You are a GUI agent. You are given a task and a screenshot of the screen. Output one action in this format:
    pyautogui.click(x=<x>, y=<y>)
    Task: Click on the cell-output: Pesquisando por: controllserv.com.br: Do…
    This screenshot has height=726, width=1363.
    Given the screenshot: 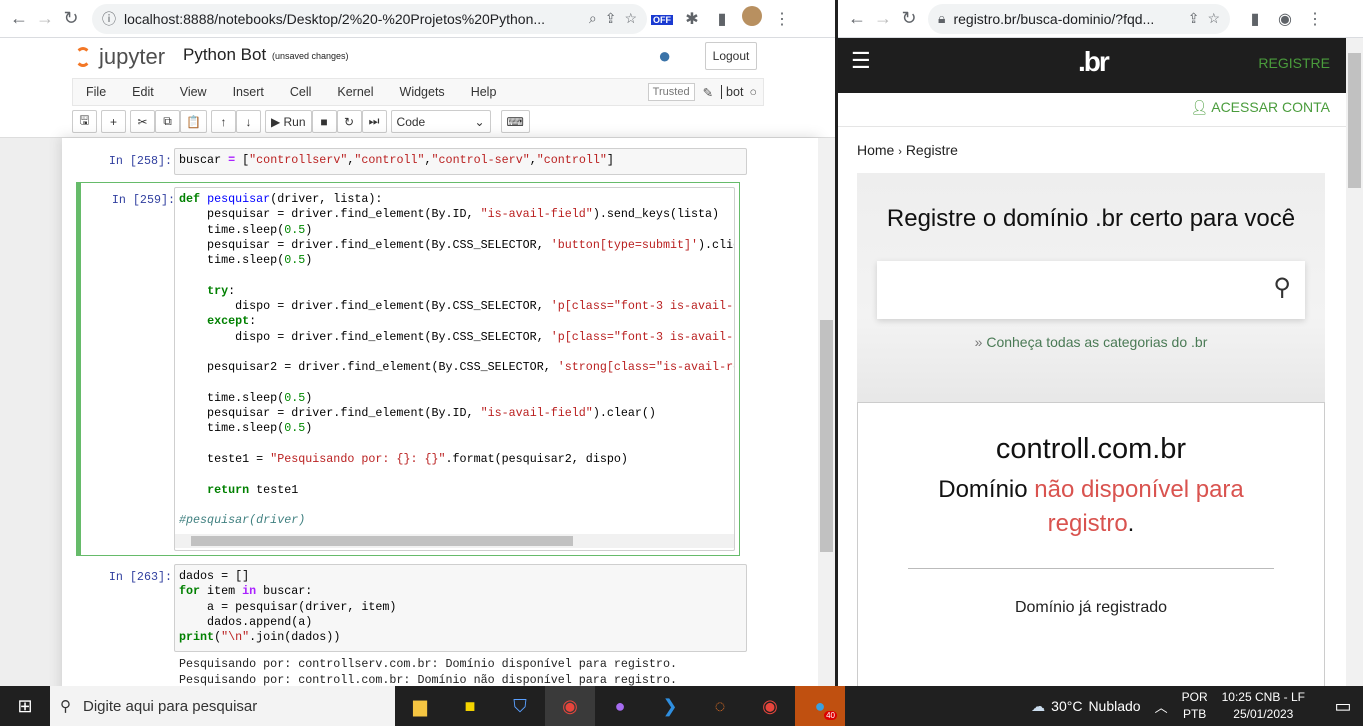 What is the action you would take?
    pyautogui.click(x=428, y=671)
    